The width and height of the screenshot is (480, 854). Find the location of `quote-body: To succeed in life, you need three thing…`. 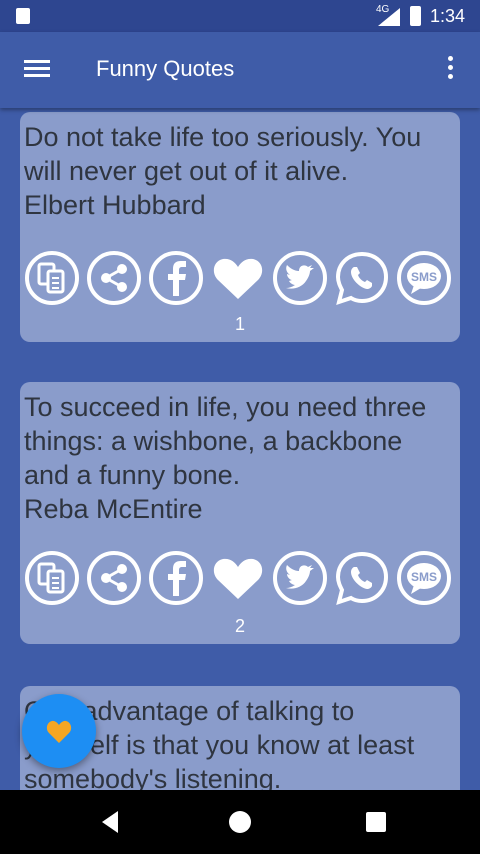

quote-body: To succeed in life, you need three thing… is located at coordinates (239, 458).